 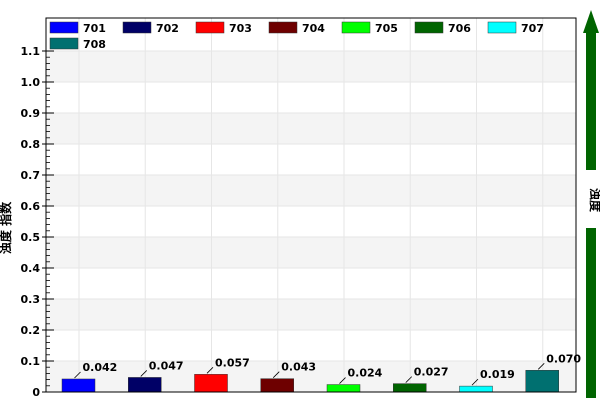 What do you see at coordinates (459, 28) in the screenshot?
I see `legend-label-706: 706` at bounding box center [459, 28].